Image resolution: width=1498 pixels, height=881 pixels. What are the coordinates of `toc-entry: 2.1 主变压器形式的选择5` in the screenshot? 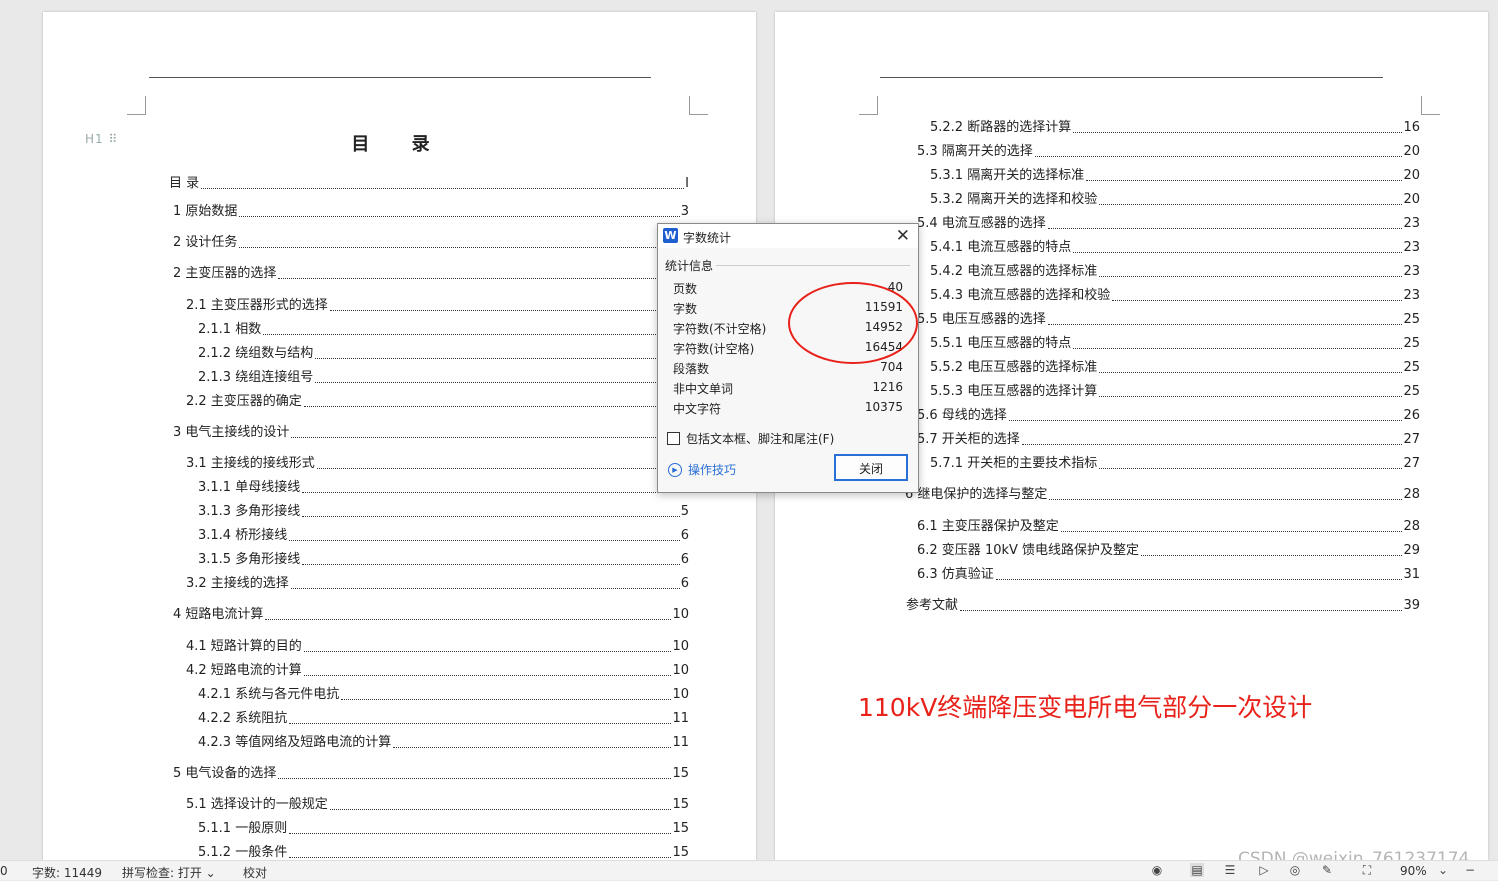 It's located at (437, 306).